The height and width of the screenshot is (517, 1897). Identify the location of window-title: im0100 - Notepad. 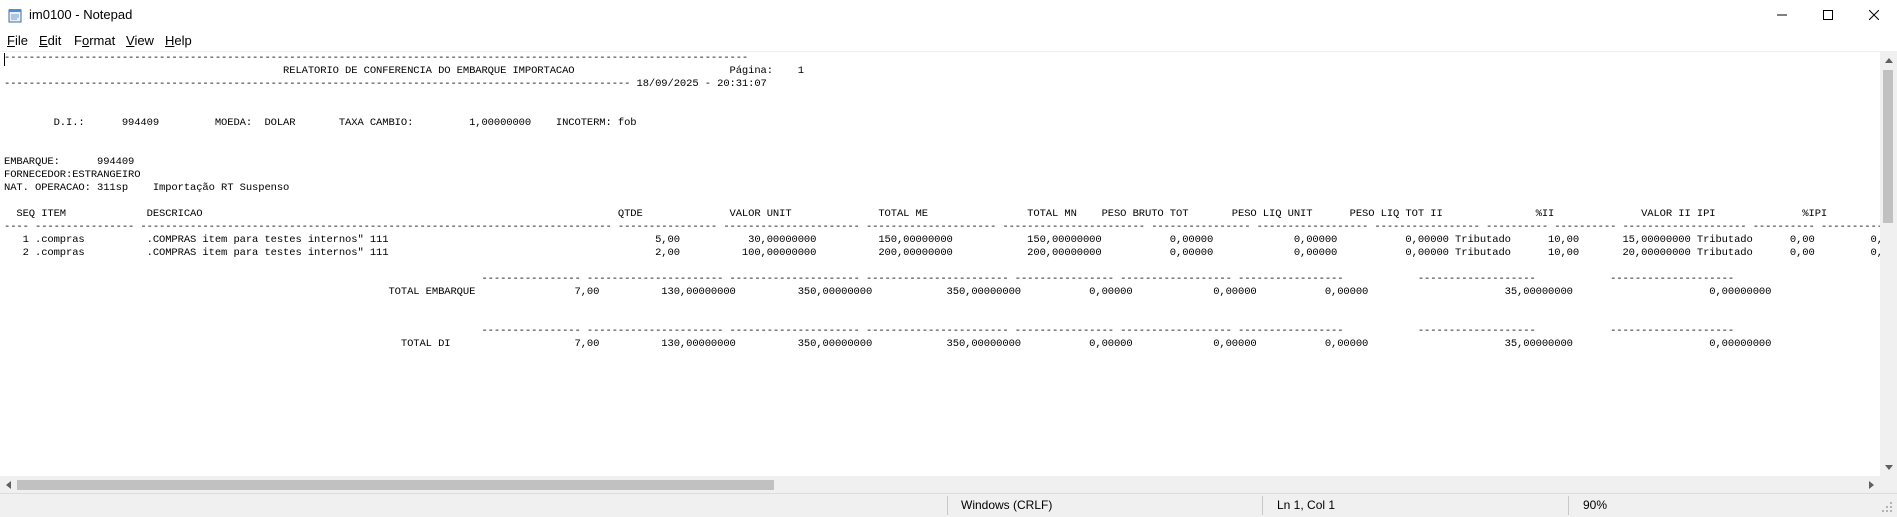
(81, 14).